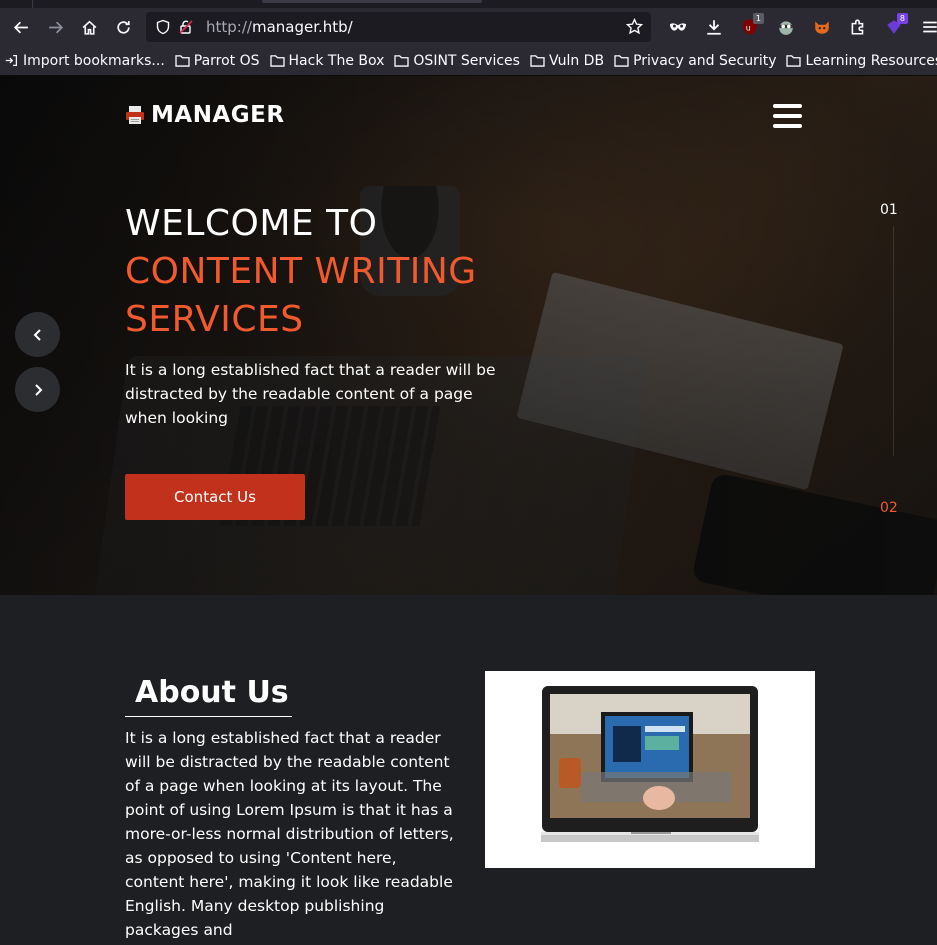  I want to click on bookmark-star-icon, so click(634, 28).